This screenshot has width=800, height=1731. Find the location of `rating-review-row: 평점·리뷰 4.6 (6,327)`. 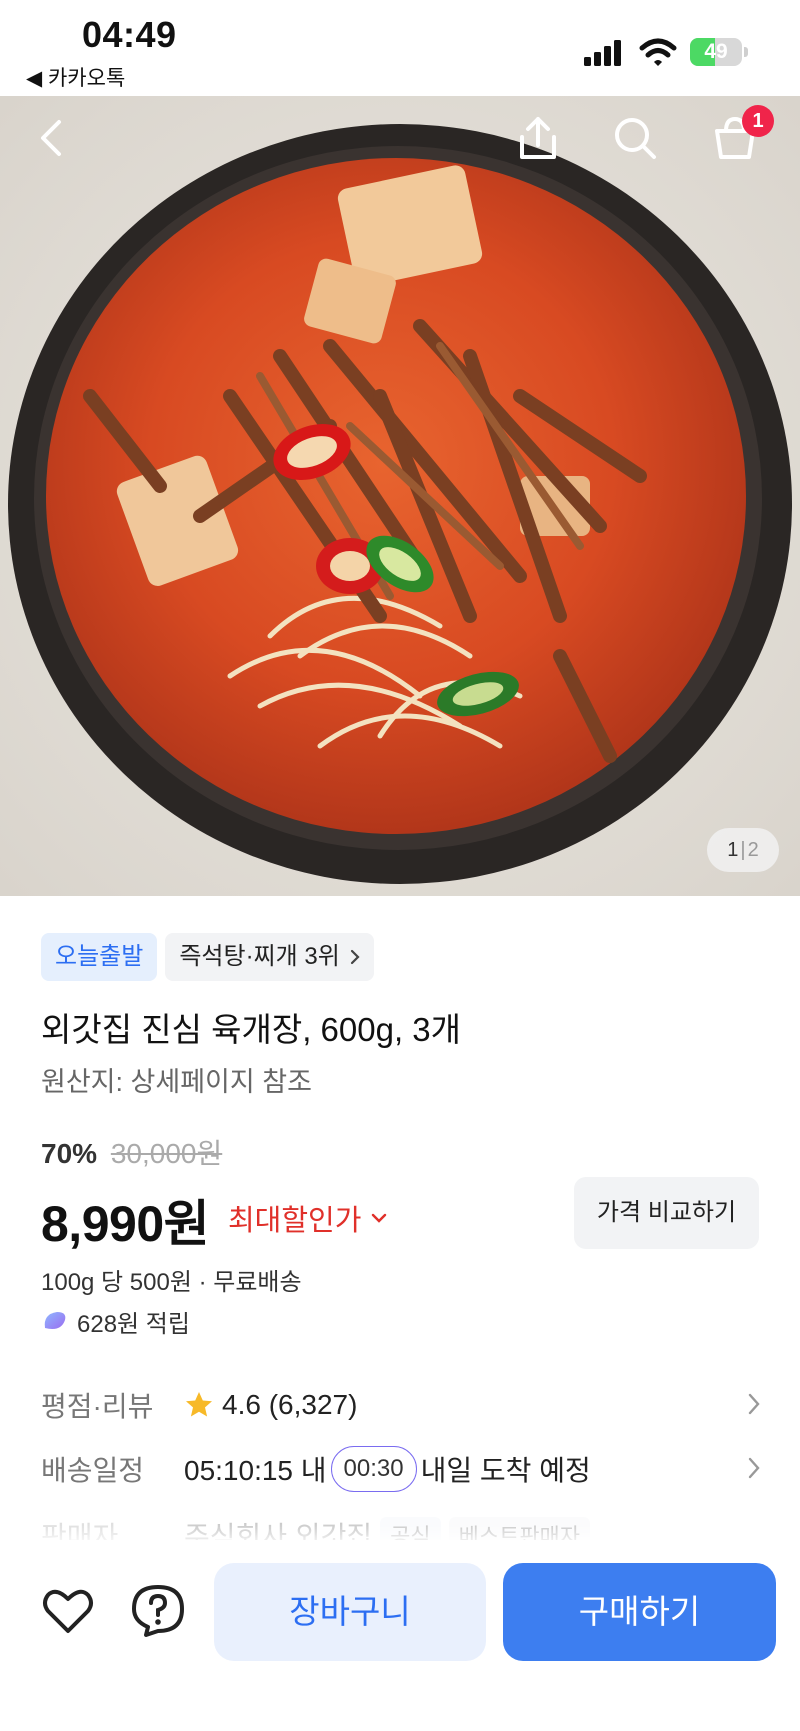

rating-review-row: 평점·리뷰 4.6 (6,327) is located at coordinates (401, 1405).